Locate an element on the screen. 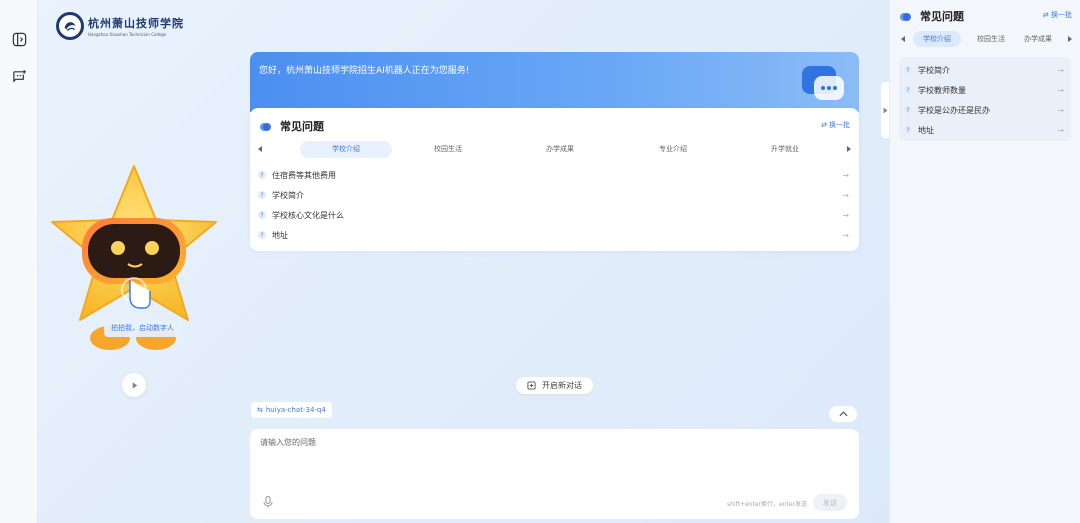 This screenshot has height=523, width=1080. faq-tab-campus-life: 校园生活 is located at coordinates (448, 149).